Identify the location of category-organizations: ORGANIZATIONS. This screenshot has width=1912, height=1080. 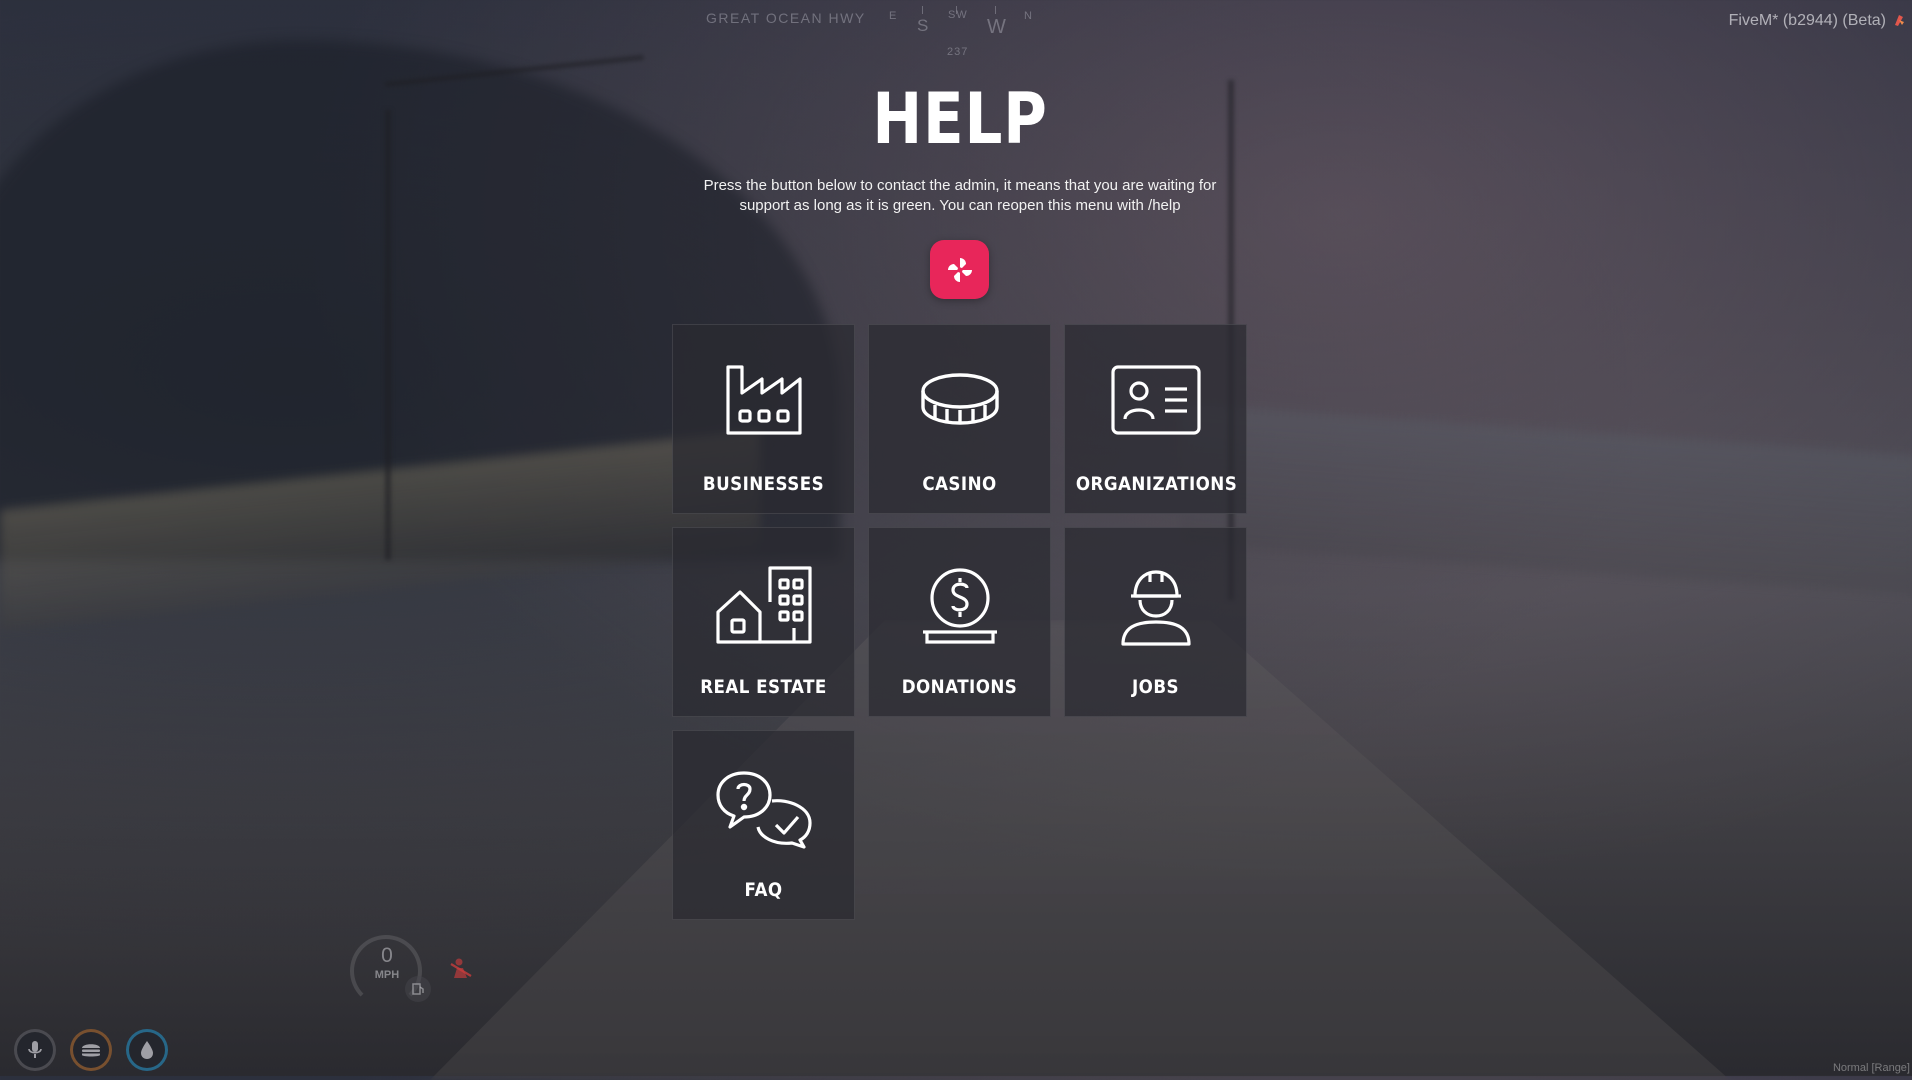
(1155, 419).